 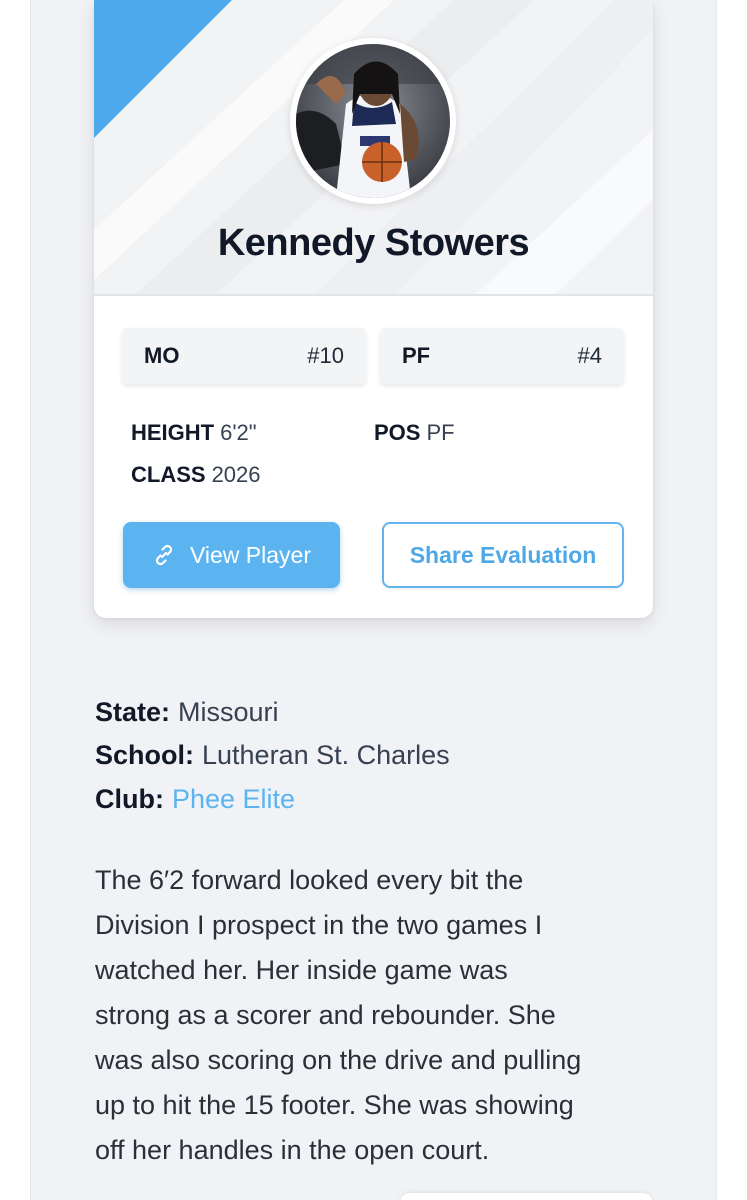 What do you see at coordinates (325, 1015) in the screenshot?
I see `evaluation-line: strong as a scorer and rebounder. She` at bounding box center [325, 1015].